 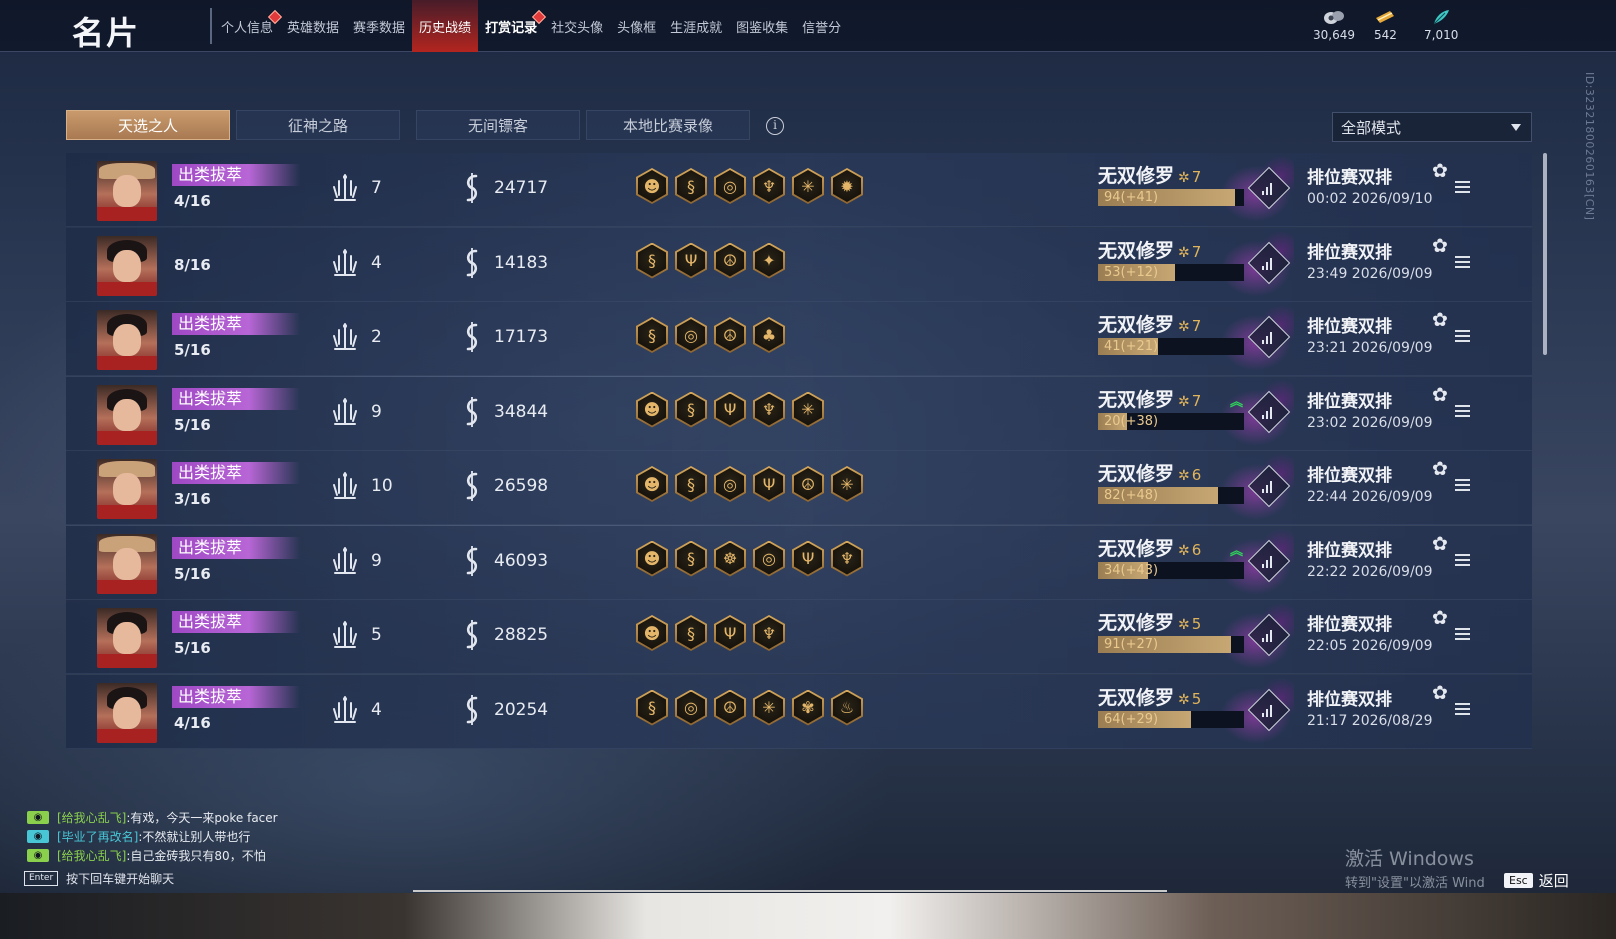 What do you see at coordinates (847, 707) in the screenshot?
I see `trait-hex-icon: ♨` at bounding box center [847, 707].